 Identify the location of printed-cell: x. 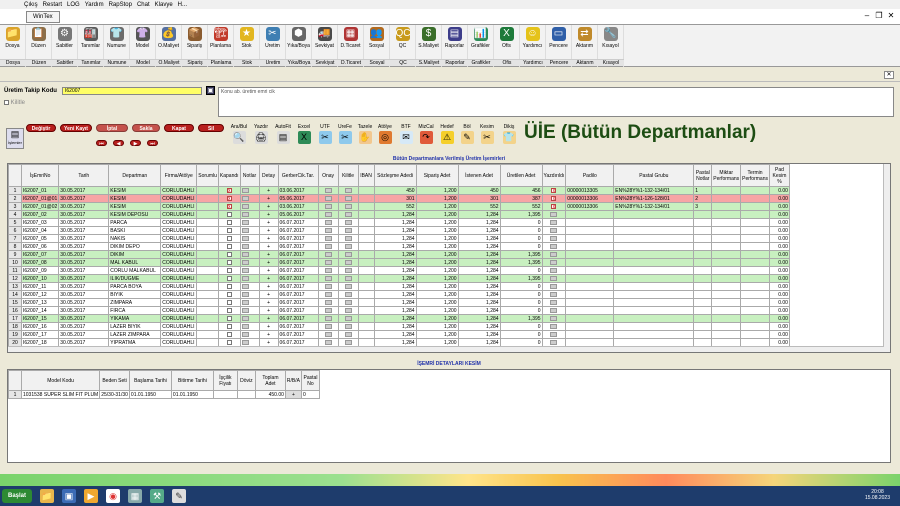
(554, 206).